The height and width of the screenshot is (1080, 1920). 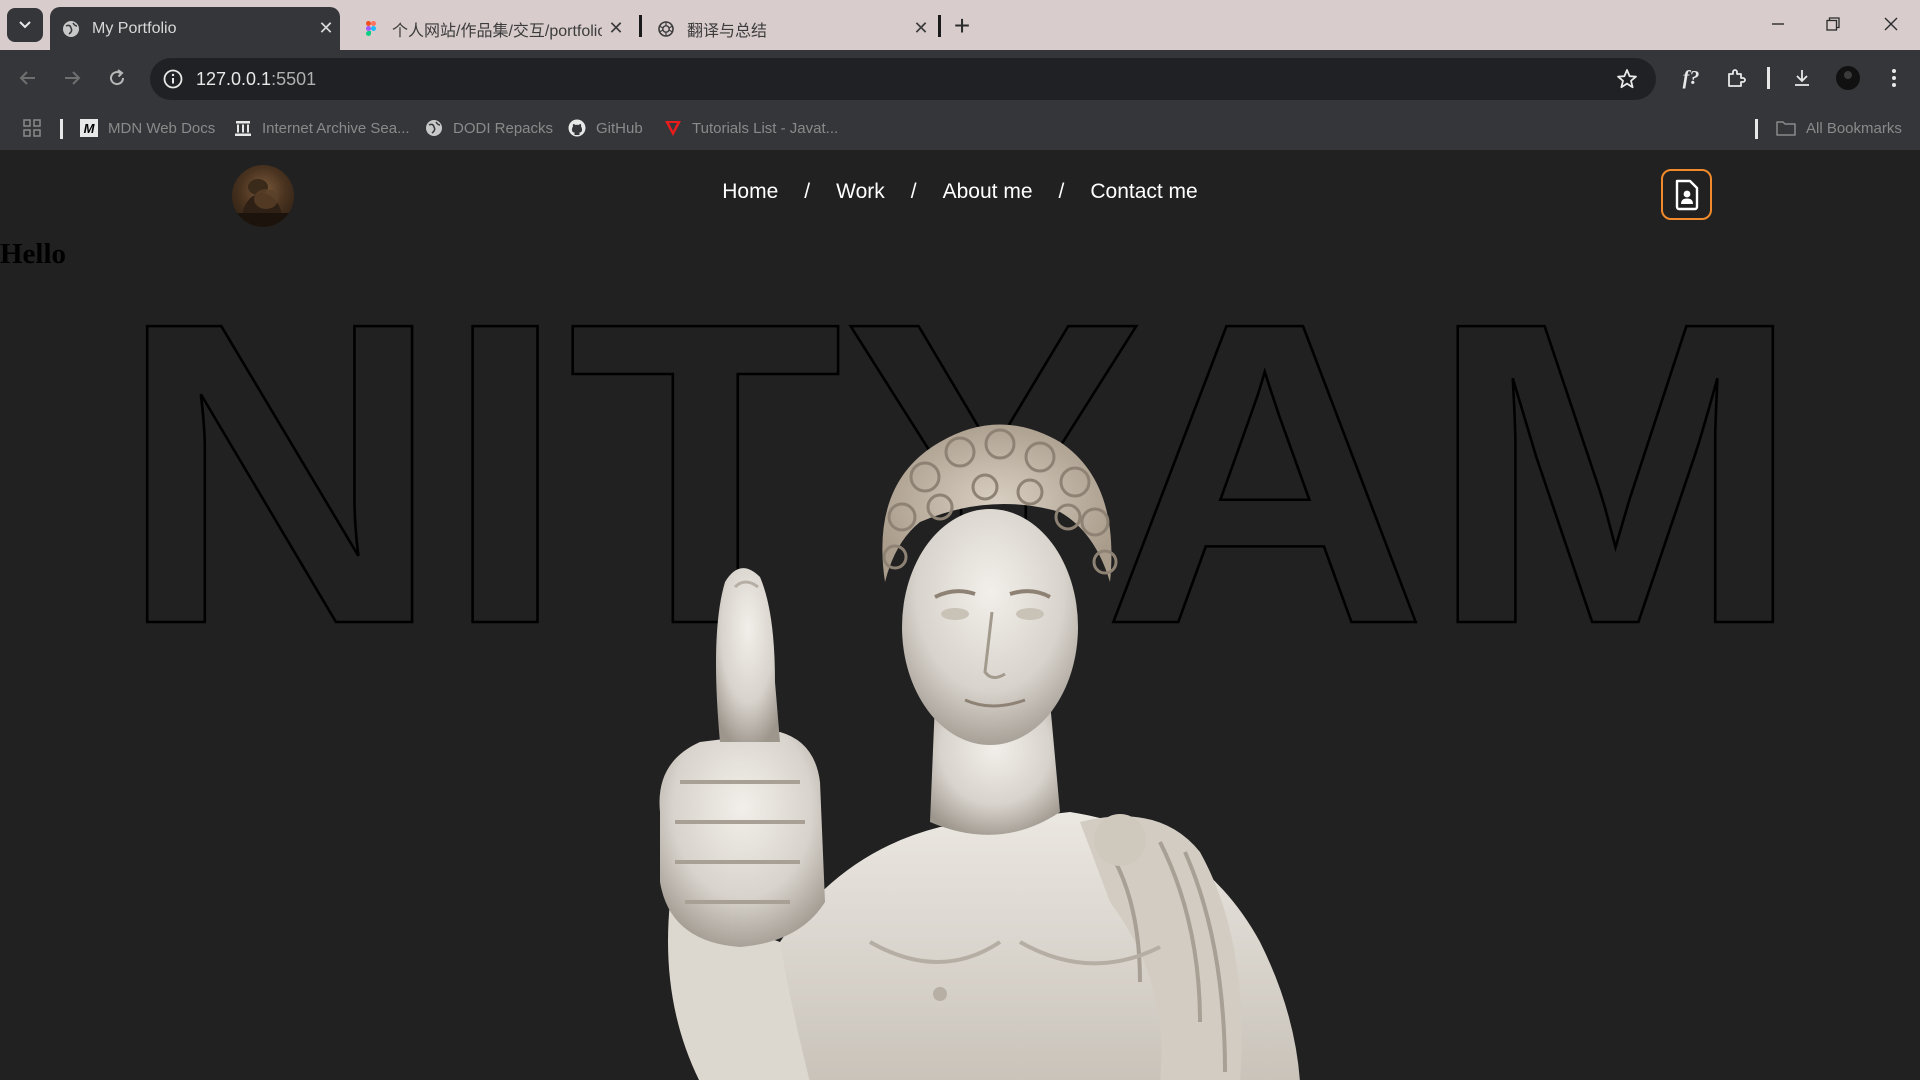 I want to click on forward-button, so click(x=72, y=78).